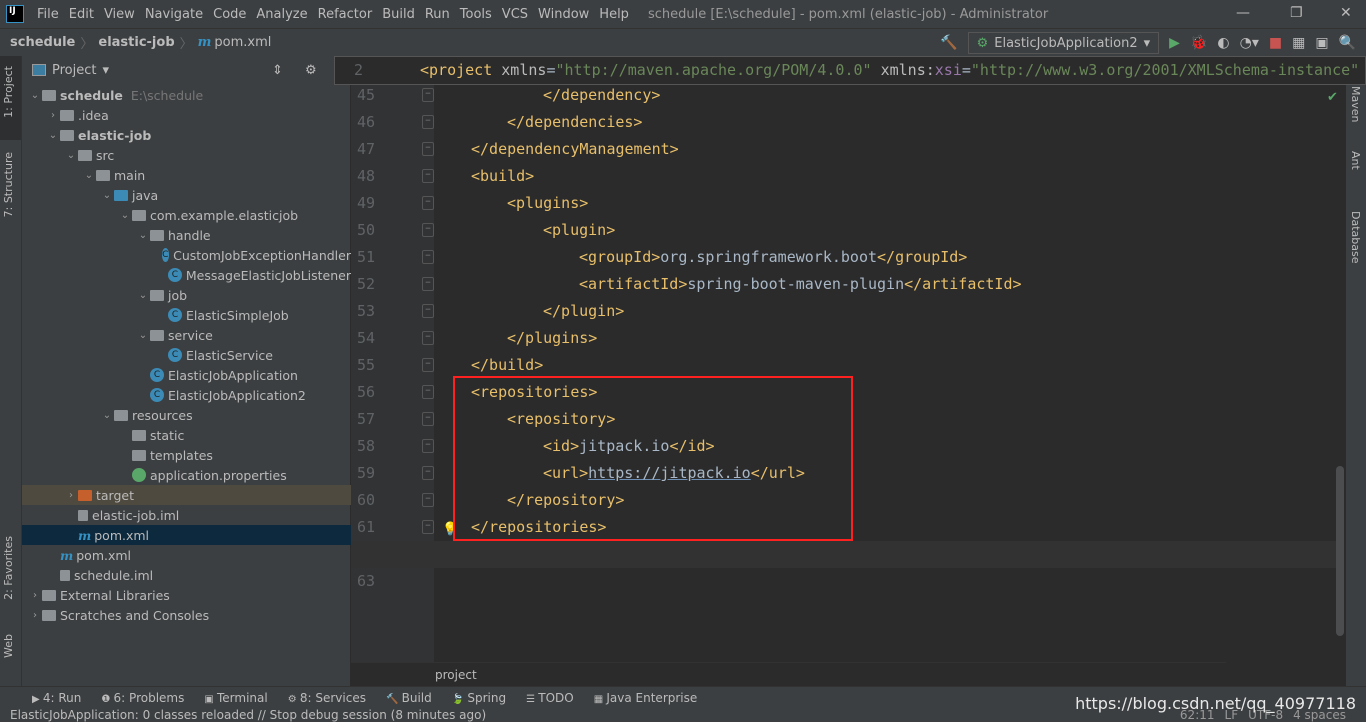 This screenshot has width=1366, height=722. Describe the element at coordinates (848, 149) in the screenshot. I see `code-line: 47 − </dependencyManagement>` at that location.